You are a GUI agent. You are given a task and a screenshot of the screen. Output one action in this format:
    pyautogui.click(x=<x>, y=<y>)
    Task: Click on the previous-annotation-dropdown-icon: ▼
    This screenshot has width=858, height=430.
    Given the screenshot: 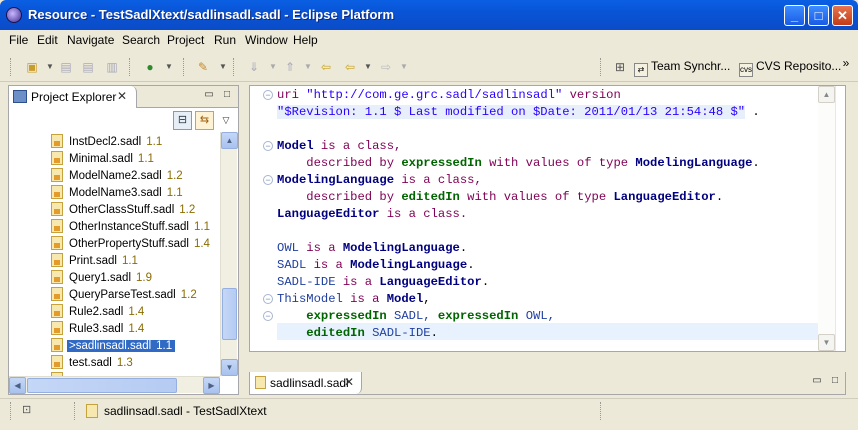 What is the action you would take?
    pyautogui.click(x=308, y=67)
    